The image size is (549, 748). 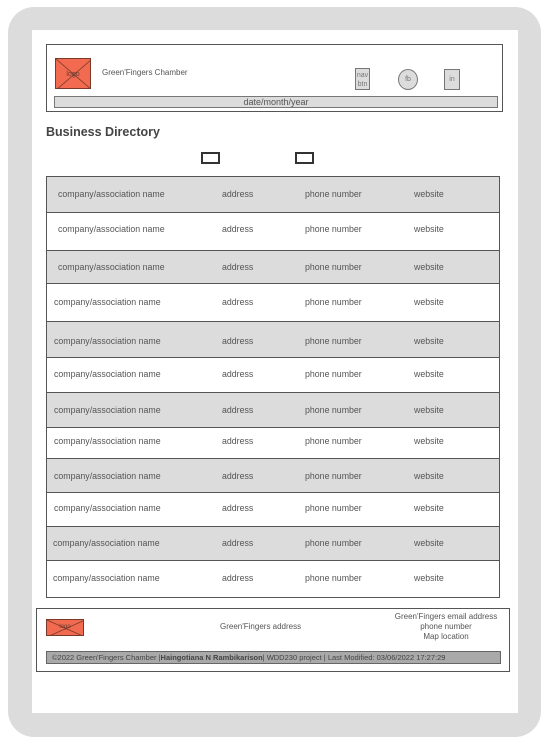 What do you see at coordinates (145, 72) in the screenshot?
I see `site-name: Green'Fingers Chamber` at bounding box center [145, 72].